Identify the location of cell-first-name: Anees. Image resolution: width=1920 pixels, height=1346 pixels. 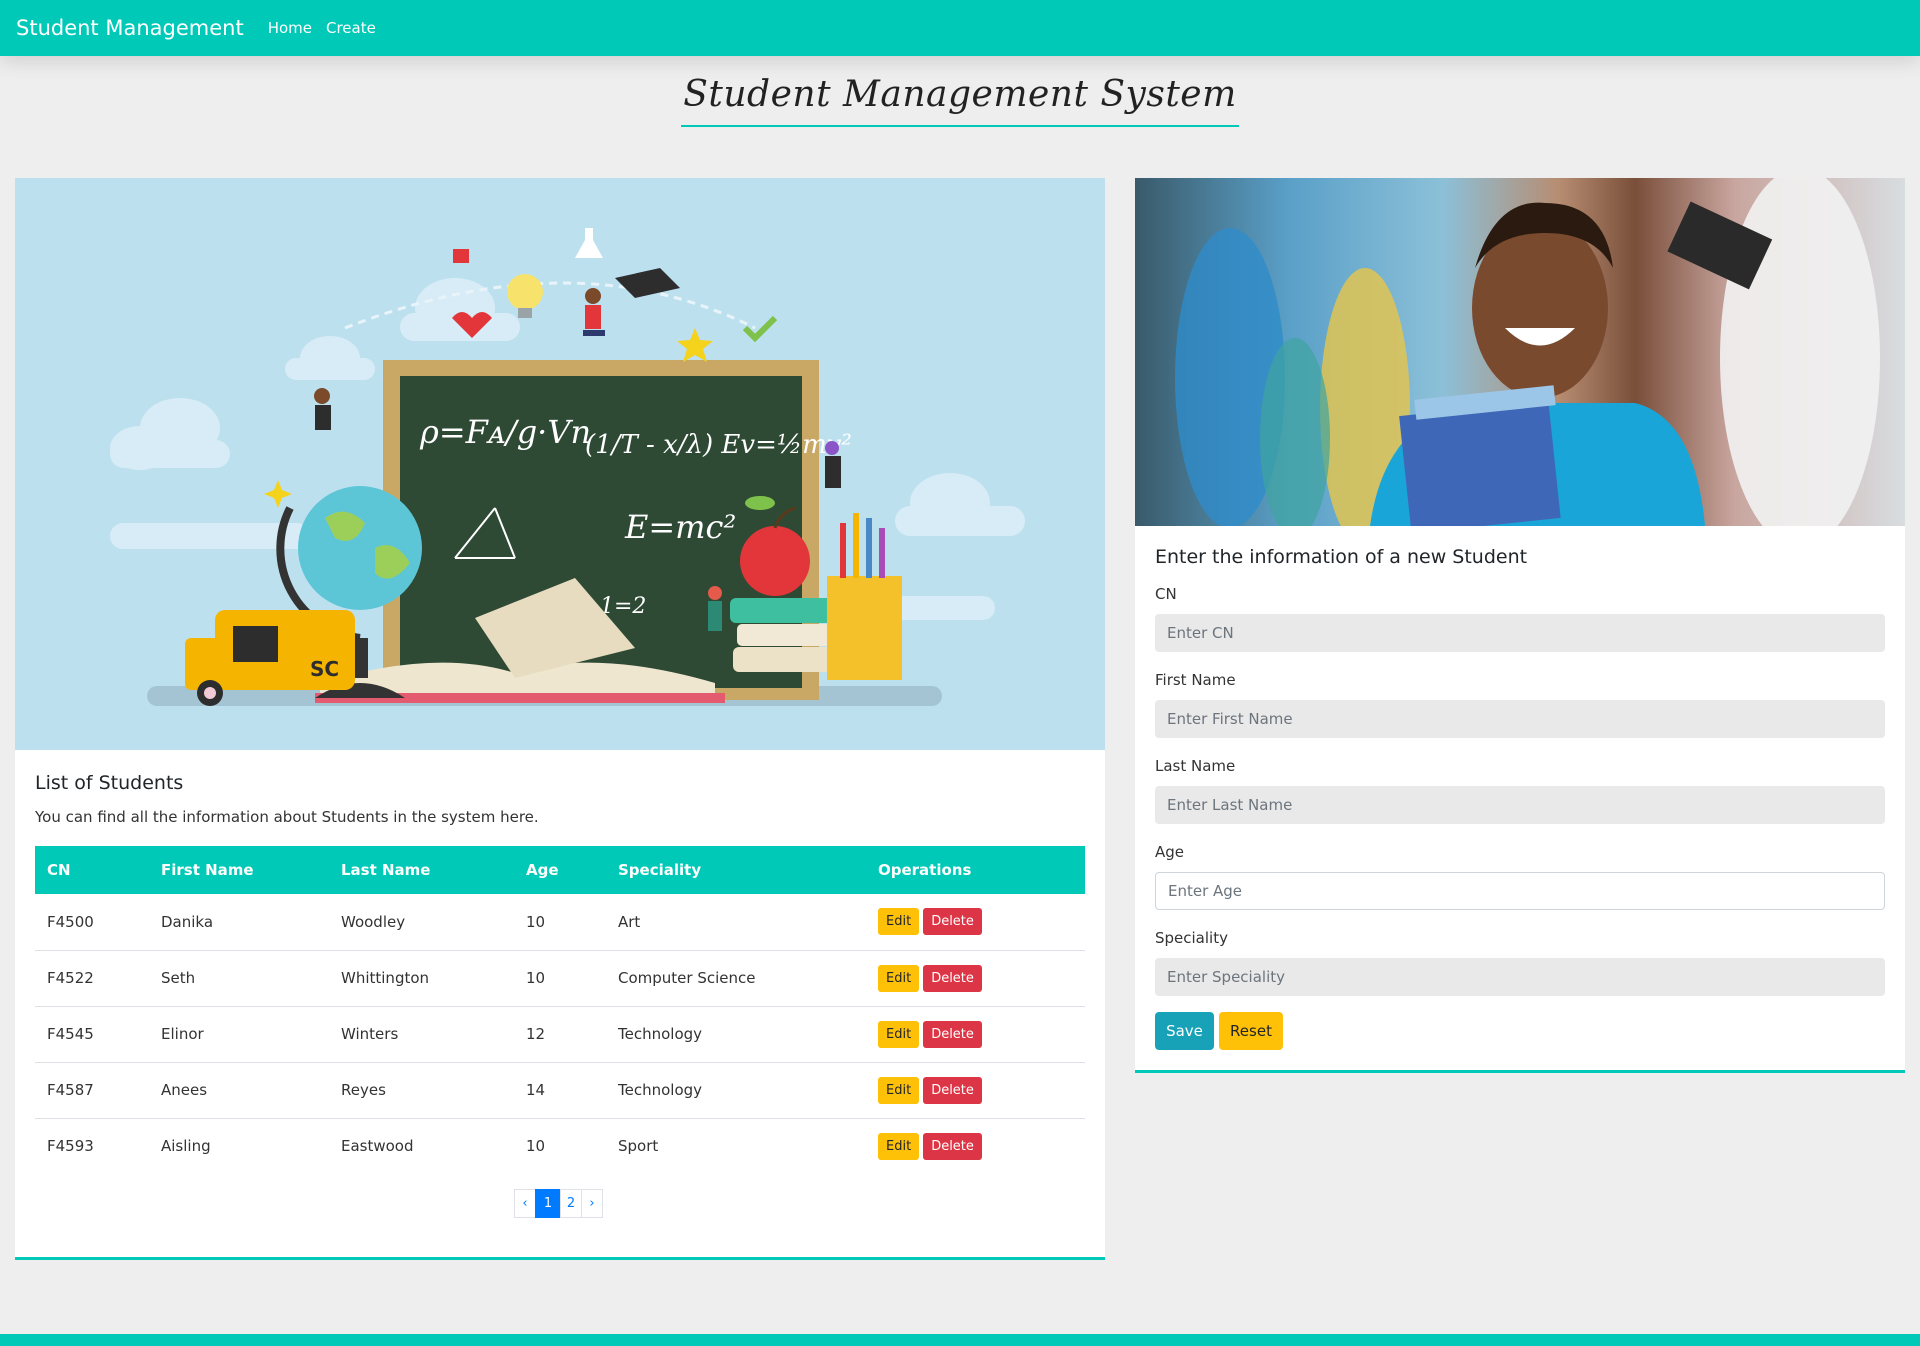
(239, 1090).